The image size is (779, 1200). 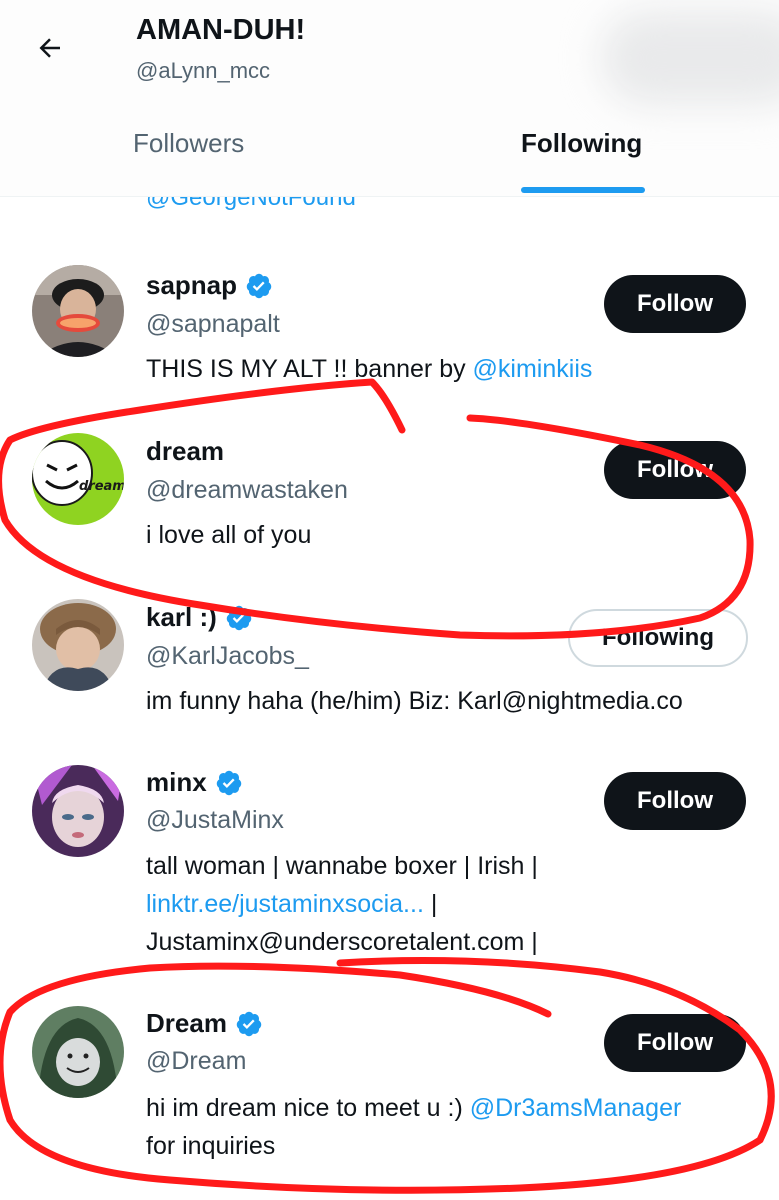 I want to click on active-tab-indicator, so click(x=583, y=190).